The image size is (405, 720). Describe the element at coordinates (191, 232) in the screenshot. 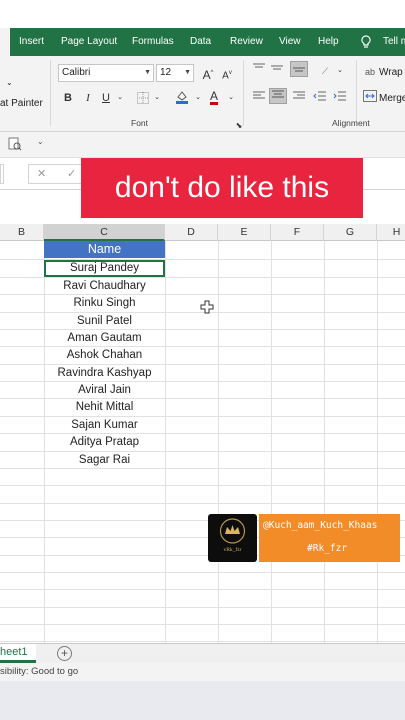

I see `column-header-d: D` at that location.